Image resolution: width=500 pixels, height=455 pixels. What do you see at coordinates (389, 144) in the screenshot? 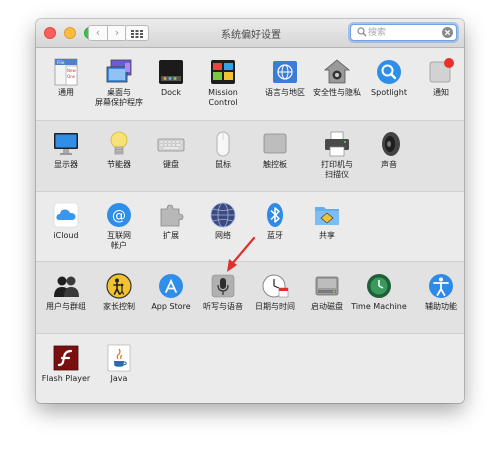
I see `speaker-icon` at bounding box center [389, 144].